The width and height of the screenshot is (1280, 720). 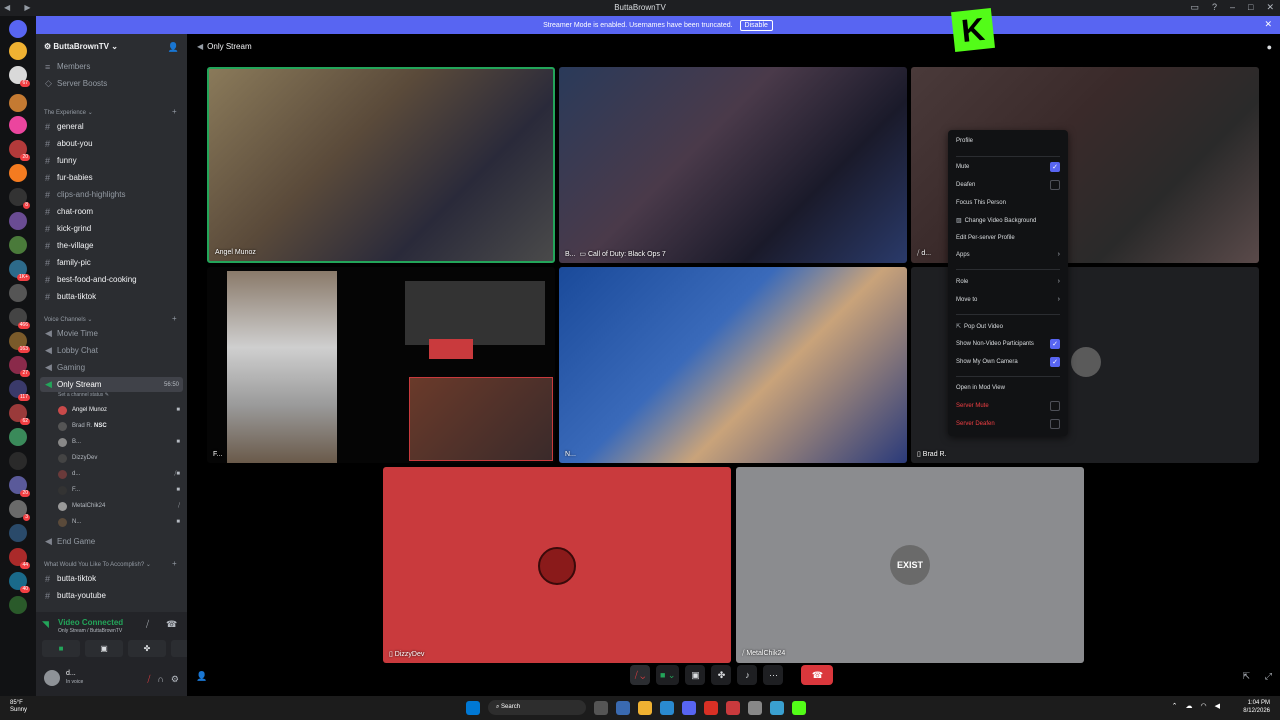 What do you see at coordinates (1008, 362) in the screenshot?
I see `menu-show-my-camera: Show My Own Camera ✓` at bounding box center [1008, 362].